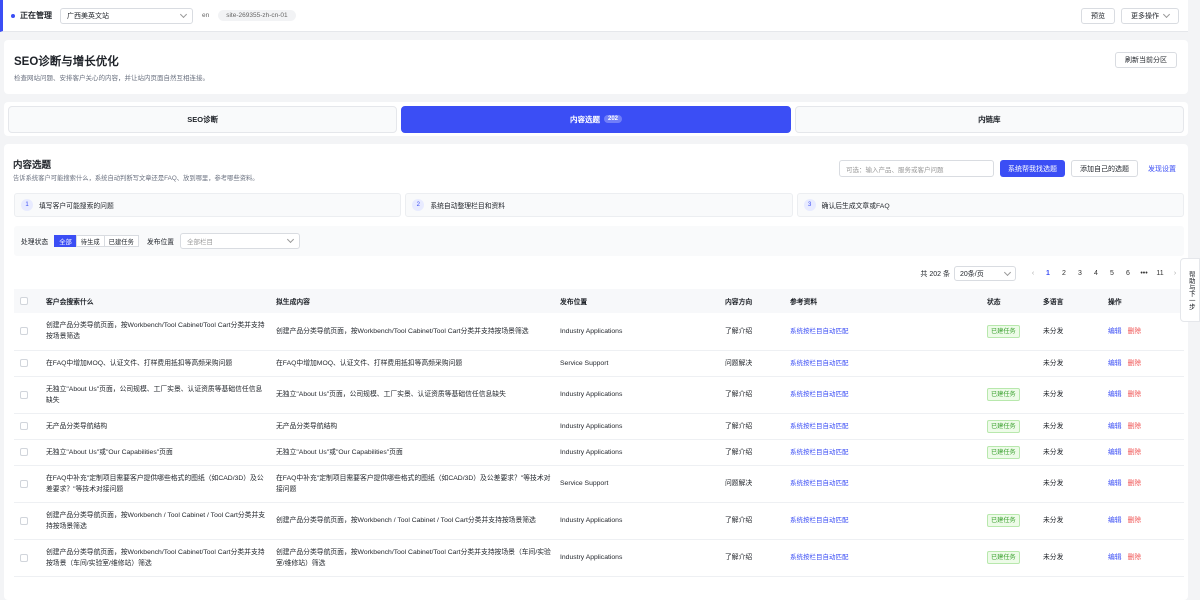  I want to click on step-number: 2, so click(418, 205).